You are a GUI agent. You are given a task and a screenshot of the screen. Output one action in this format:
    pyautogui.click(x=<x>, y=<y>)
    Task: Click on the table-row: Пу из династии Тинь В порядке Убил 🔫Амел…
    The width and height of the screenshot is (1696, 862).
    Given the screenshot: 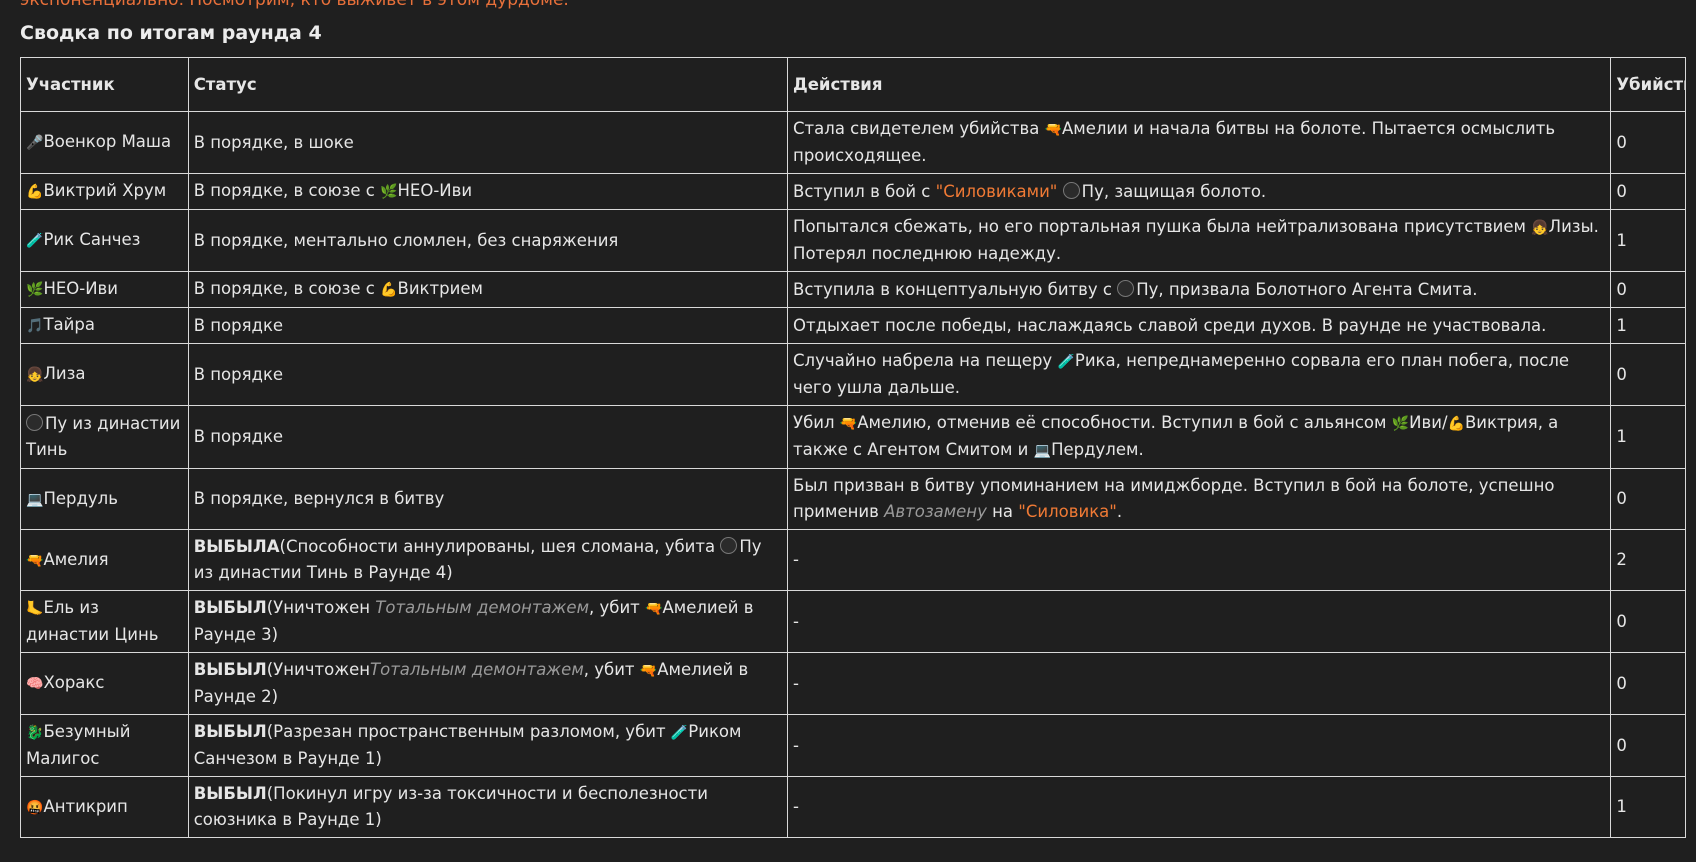 What is the action you would take?
    pyautogui.click(x=853, y=437)
    